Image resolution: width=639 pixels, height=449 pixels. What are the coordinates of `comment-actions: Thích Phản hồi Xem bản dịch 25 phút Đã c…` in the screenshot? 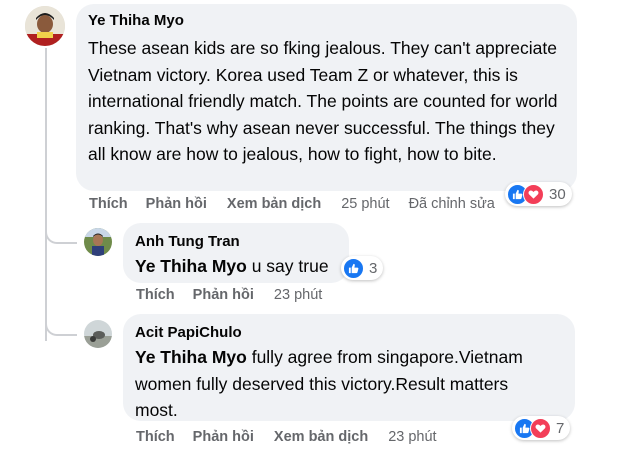 It's located at (292, 204).